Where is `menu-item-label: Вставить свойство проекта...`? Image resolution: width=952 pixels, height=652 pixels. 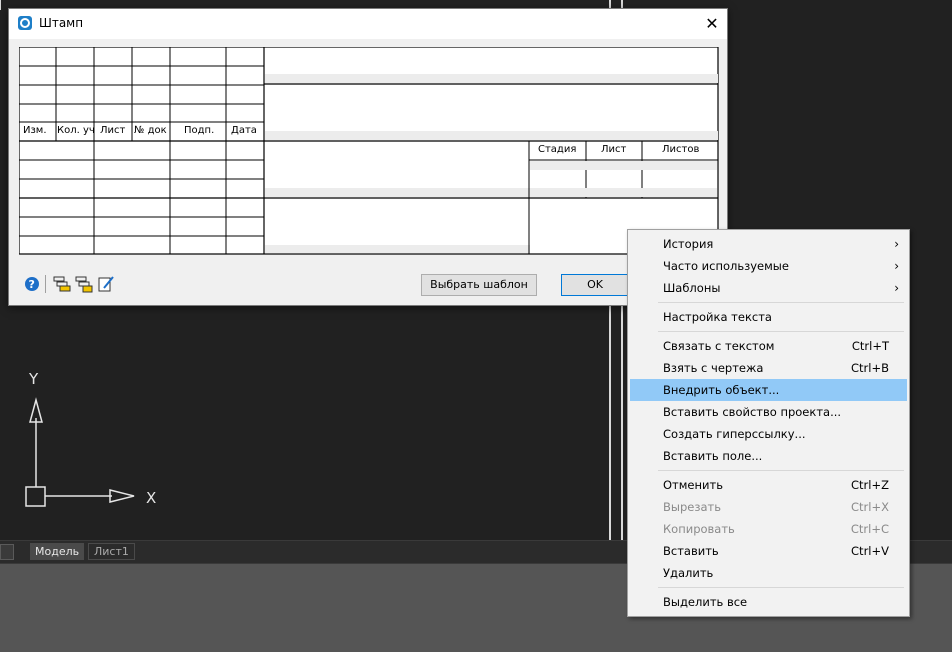
menu-item-label: Вставить свойство проекта... is located at coordinates (752, 412).